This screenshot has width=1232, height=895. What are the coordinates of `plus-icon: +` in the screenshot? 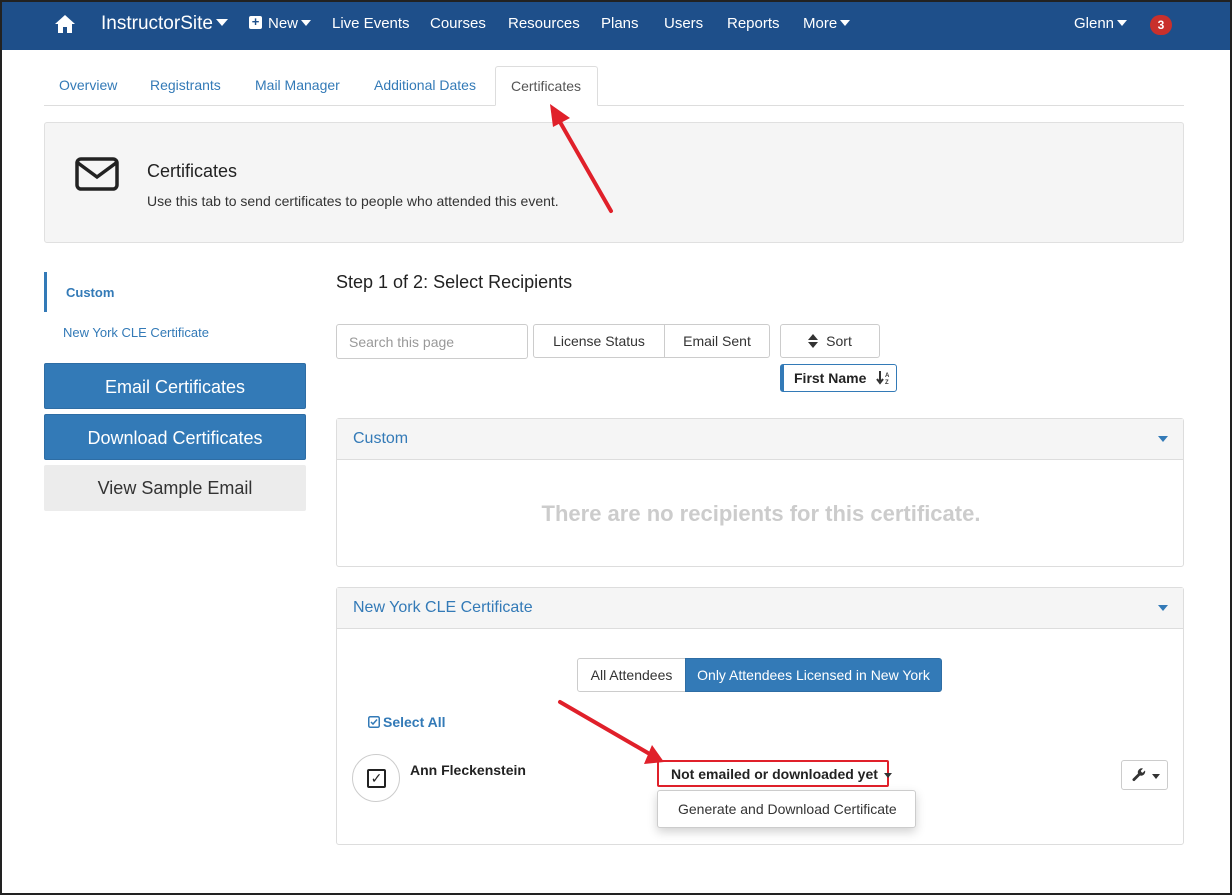 It's located at (255, 22).